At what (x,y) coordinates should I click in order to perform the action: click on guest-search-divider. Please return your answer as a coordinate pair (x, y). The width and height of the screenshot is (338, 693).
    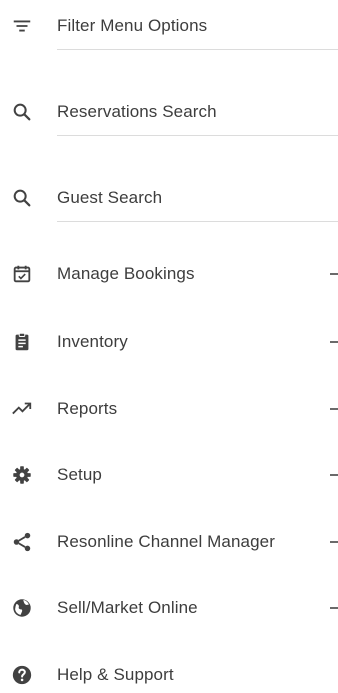
    Looking at the image, I should click on (197, 221).